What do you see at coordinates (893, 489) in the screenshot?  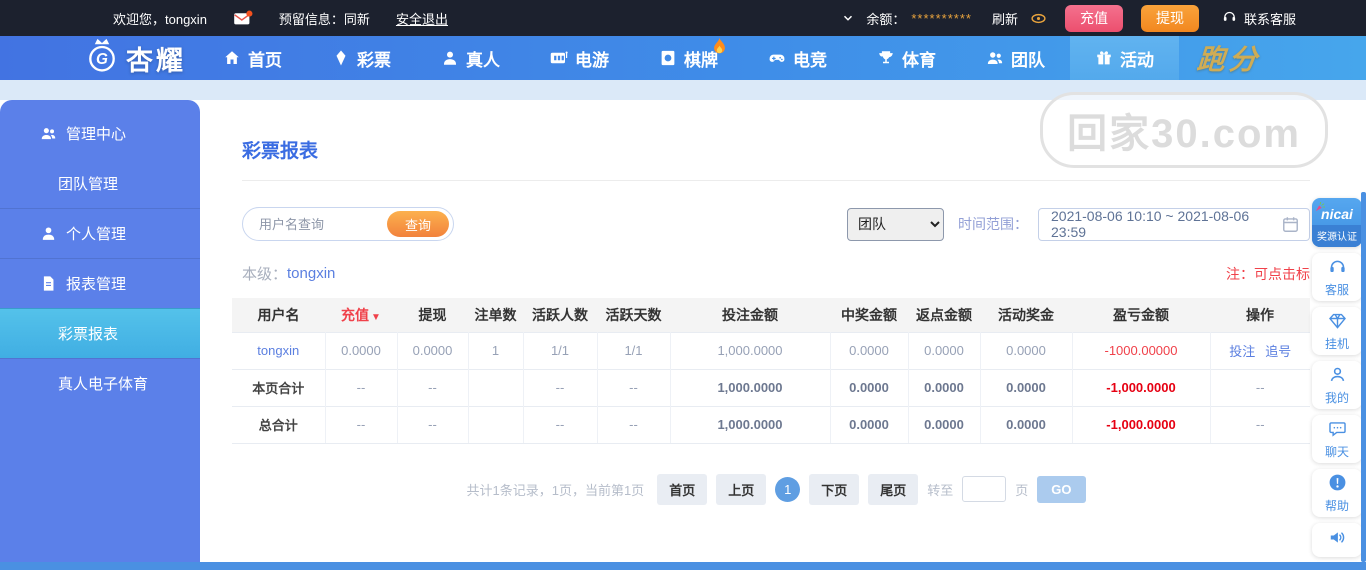 I see `last-page-button: 尾页` at bounding box center [893, 489].